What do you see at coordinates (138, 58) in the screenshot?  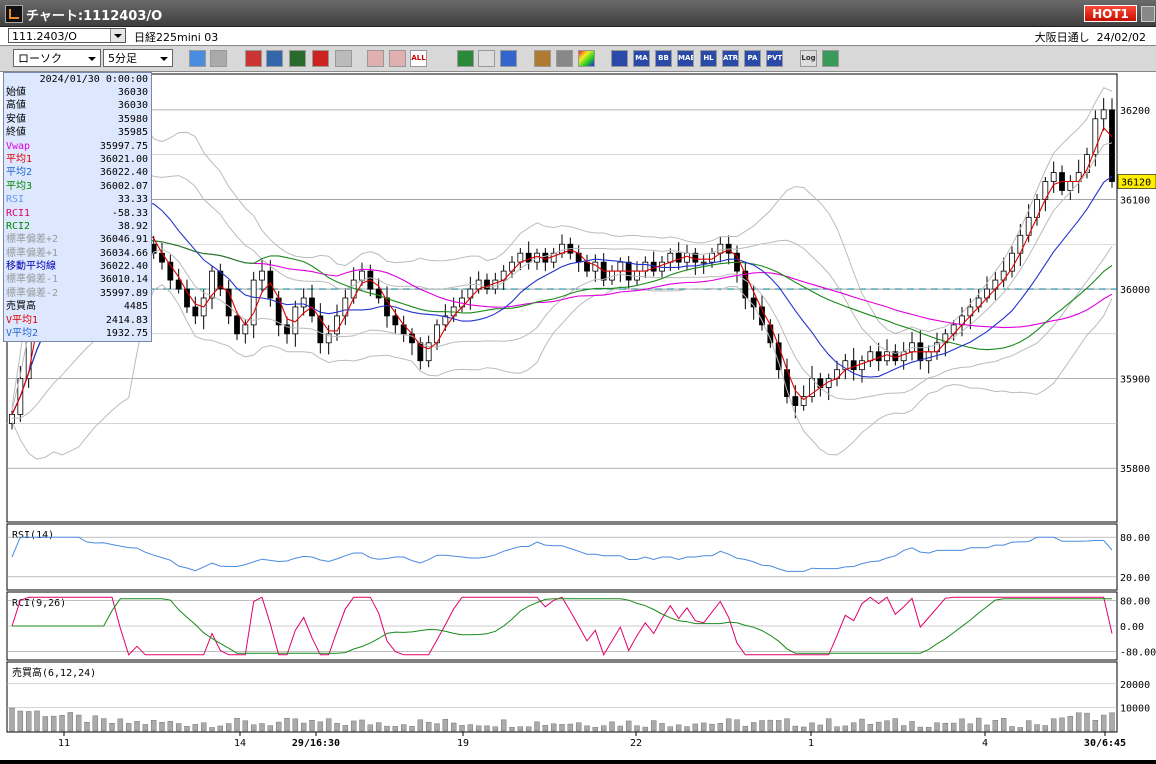 I see `period-select: 5分足` at bounding box center [138, 58].